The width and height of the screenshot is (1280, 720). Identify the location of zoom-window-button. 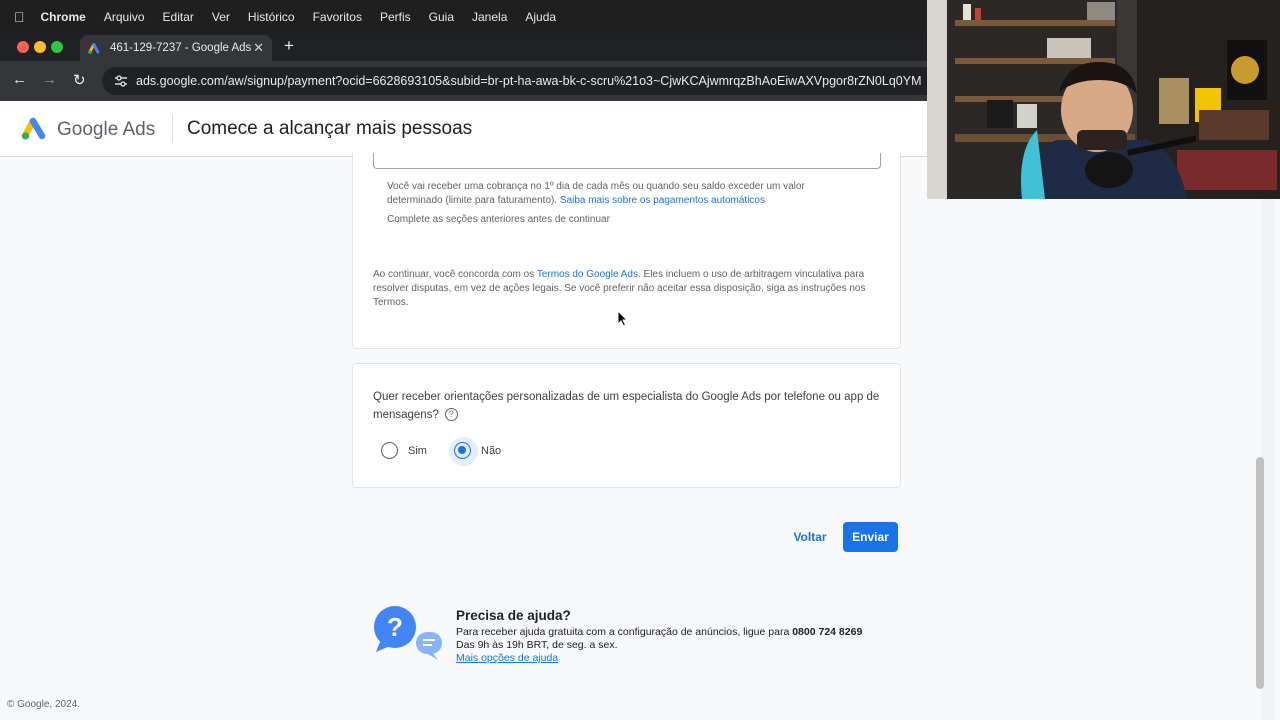
(57, 47).